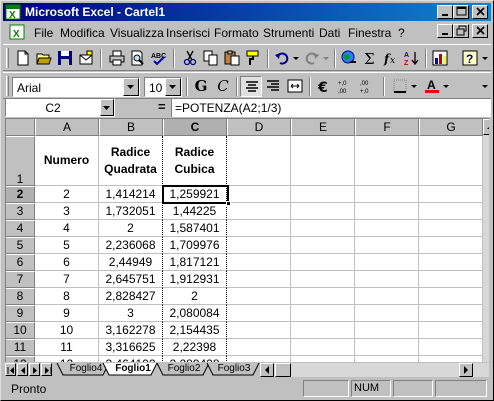 The height and width of the screenshot is (401, 494). Describe the element at coordinates (400, 86) in the screenshot. I see `borders-button` at that location.